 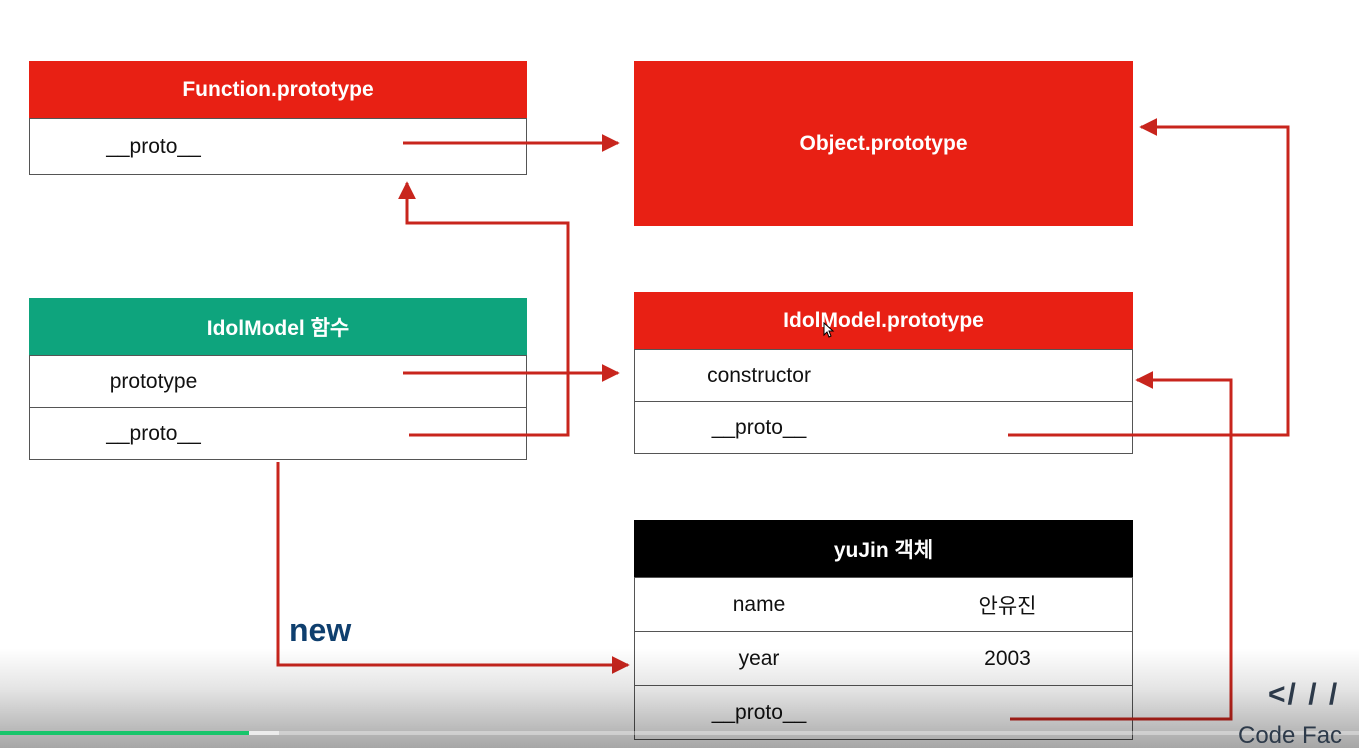 I want to click on idol-model-prototype-header: IdolModel.prototype, so click(x=883, y=320).